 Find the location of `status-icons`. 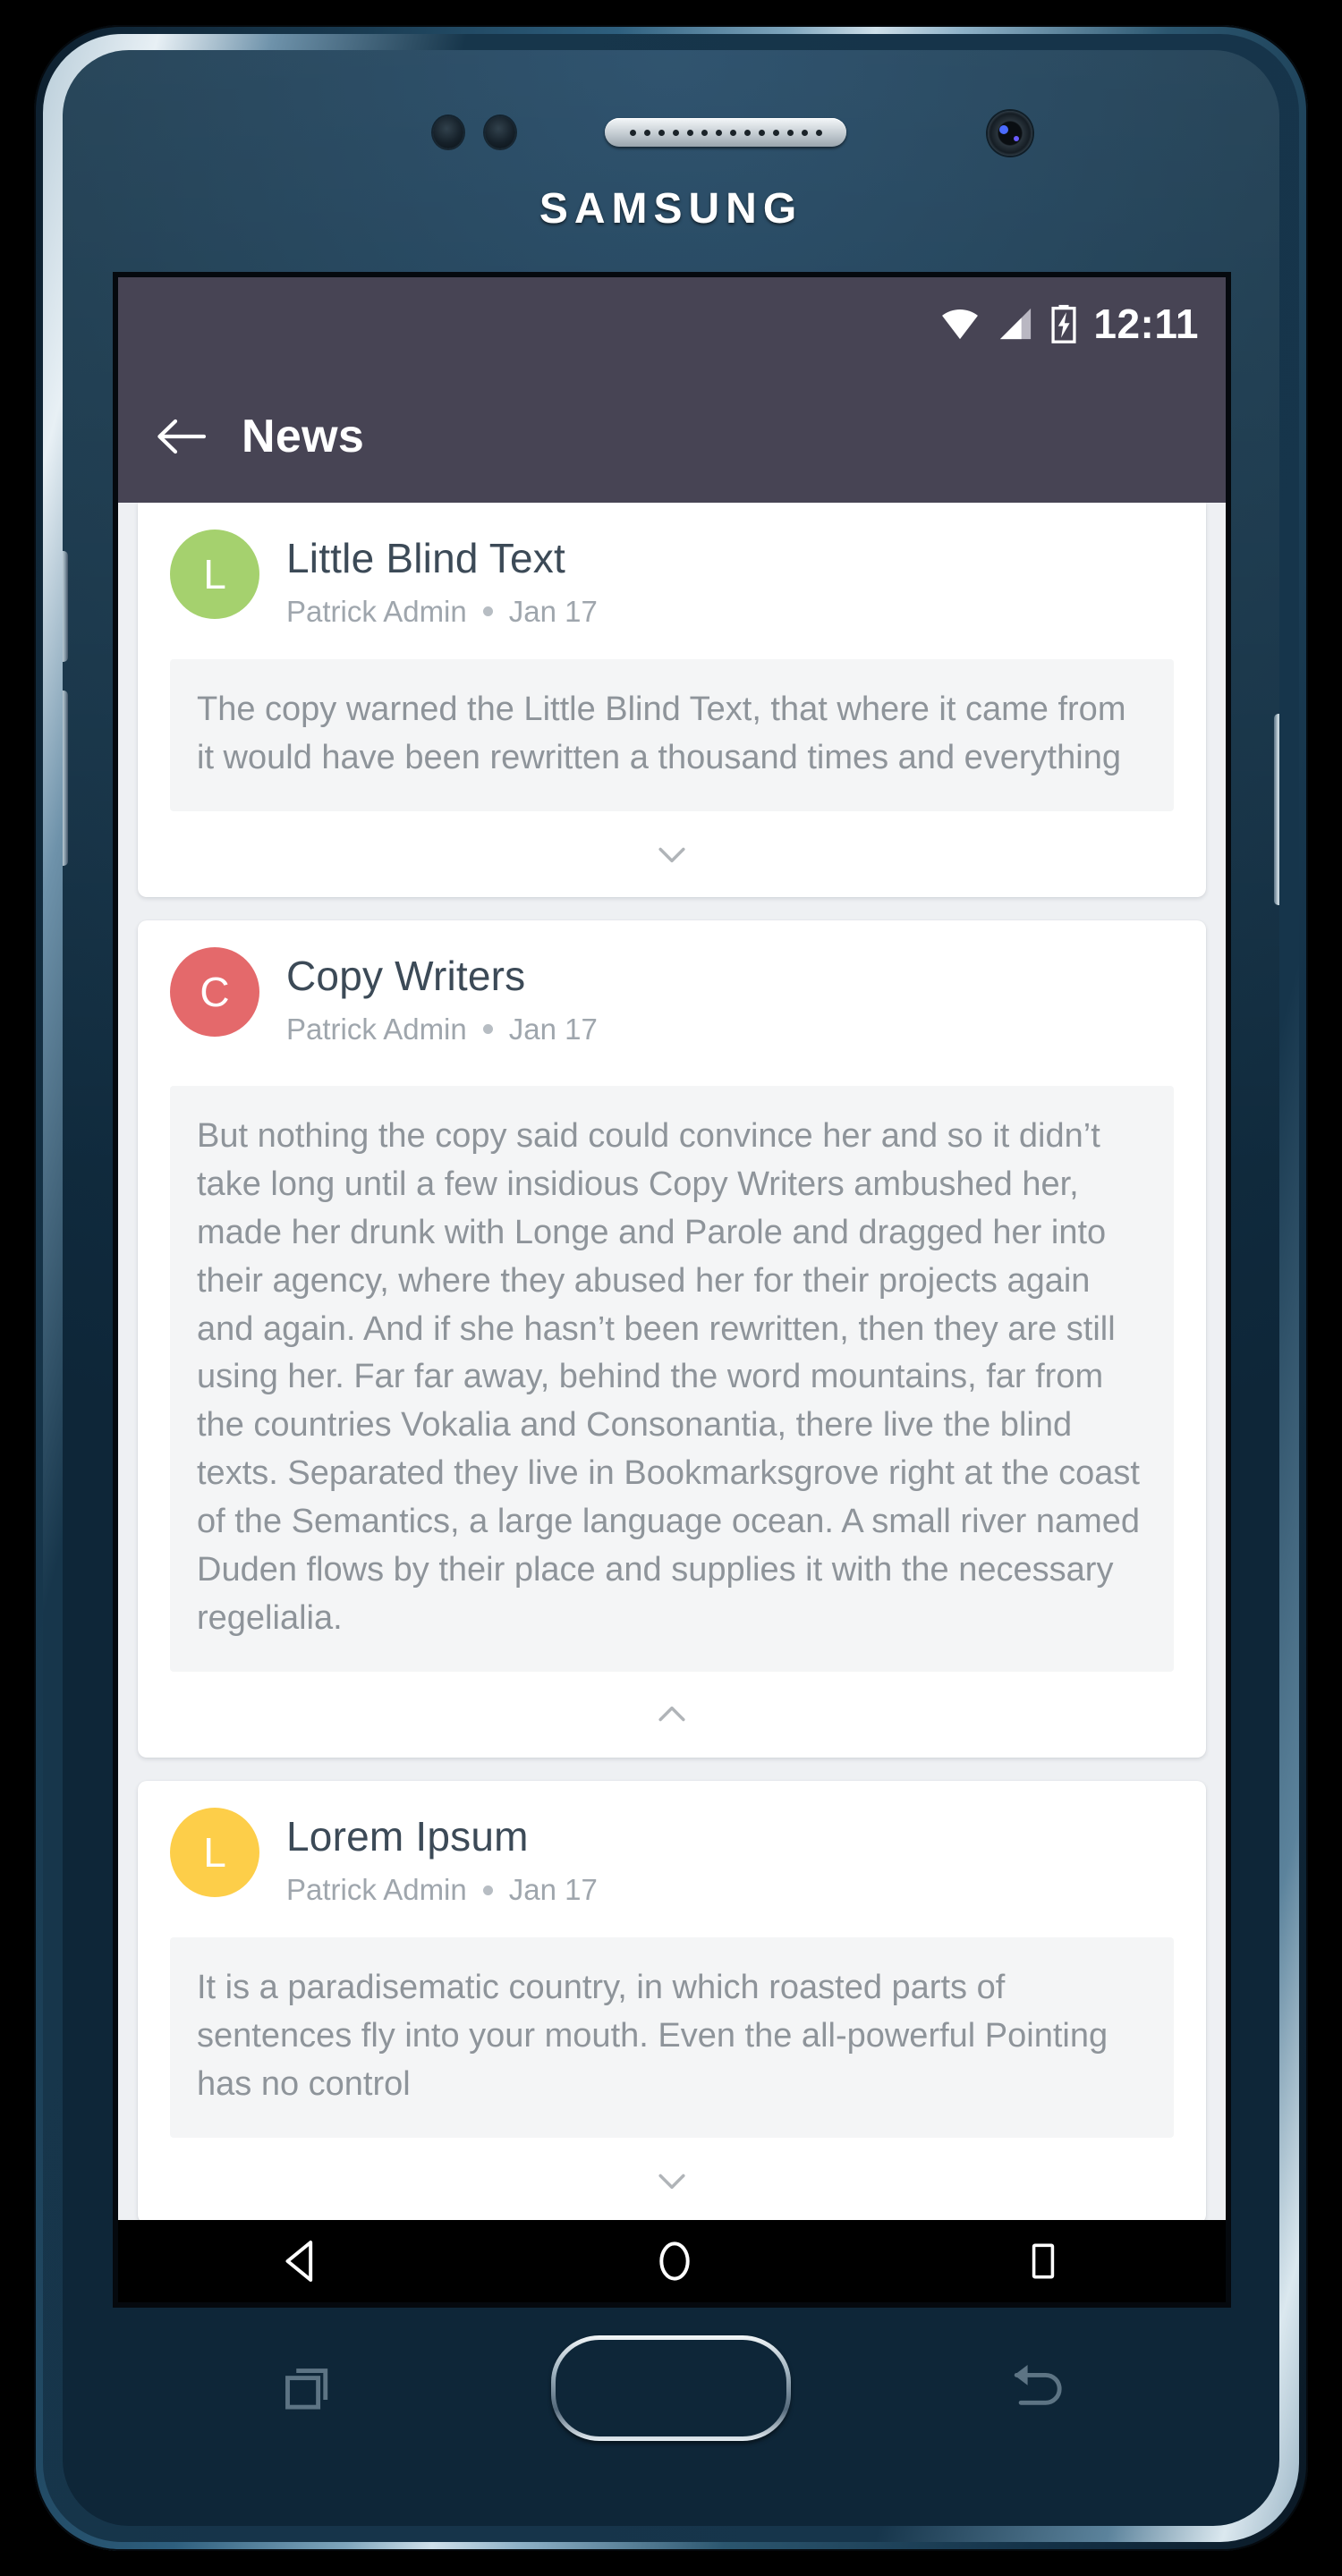

status-icons is located at coordinates (1008, 323).